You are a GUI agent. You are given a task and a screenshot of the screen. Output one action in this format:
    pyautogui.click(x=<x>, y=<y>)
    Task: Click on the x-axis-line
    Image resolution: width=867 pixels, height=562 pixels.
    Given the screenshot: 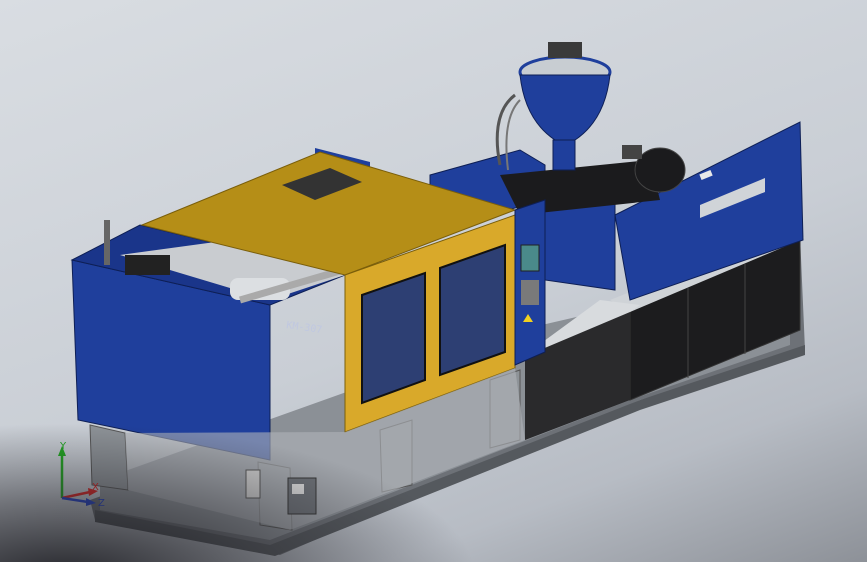 What is the action you would take?
    pyautogui.click(x=76, y=495)
    